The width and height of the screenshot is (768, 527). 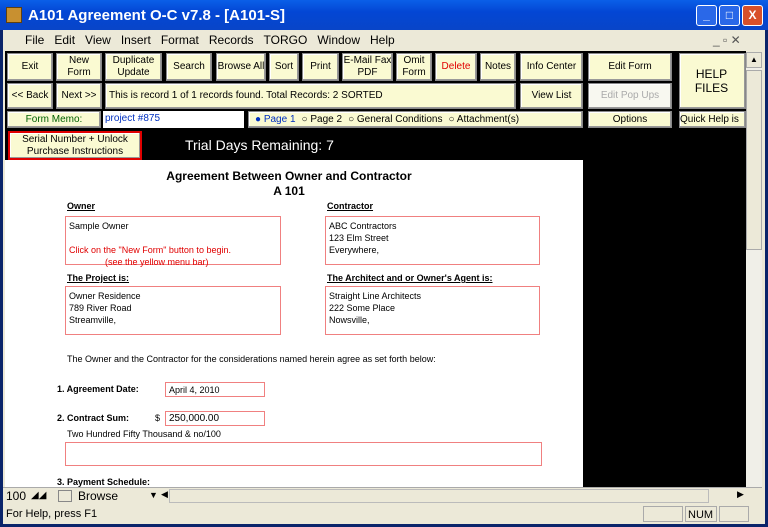 What do you see at coordinates (275, 120) in the screenshot?
I see `radio-page-1: ● Page 1` at bounding box center [275, 120].